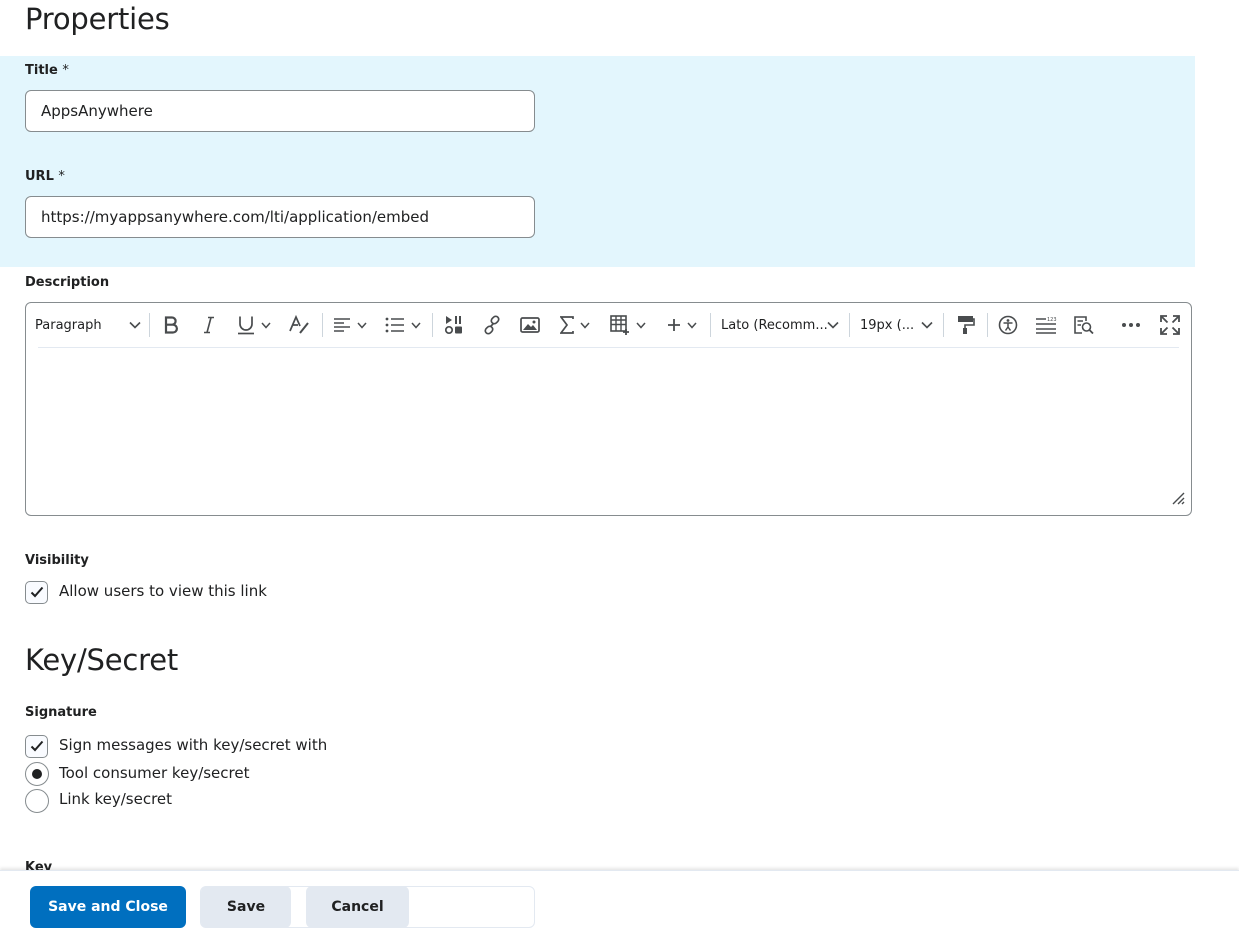  I want to click on image-icon, so click(530, 325).